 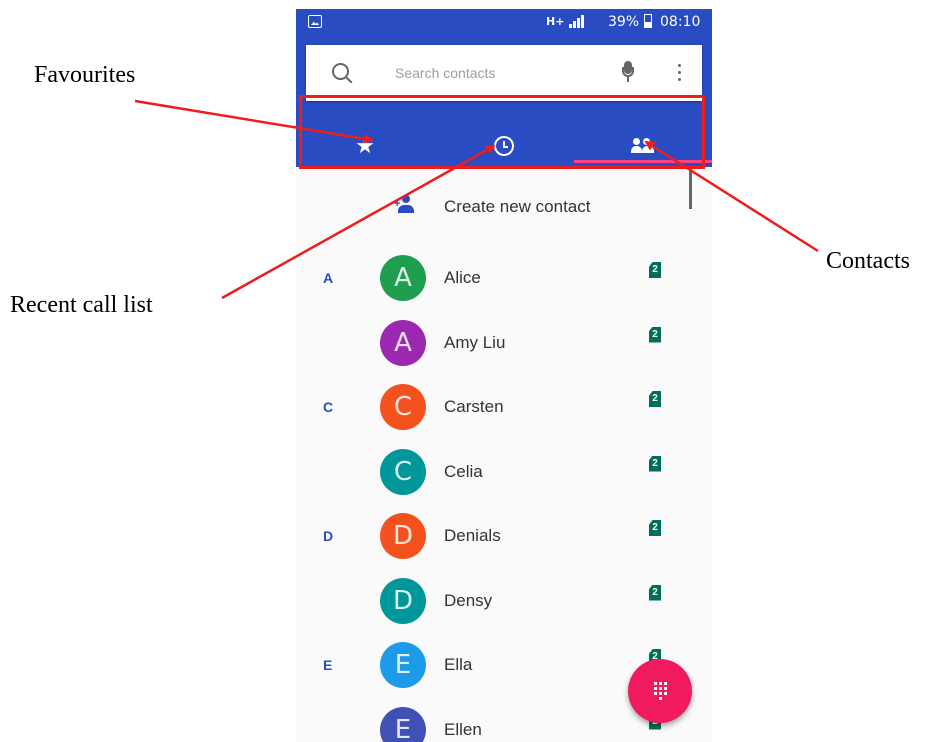 What do you see at coordinates (254, 121) in the screenshot?
I see `favourites-arrow` at bounding box center [254, 121].